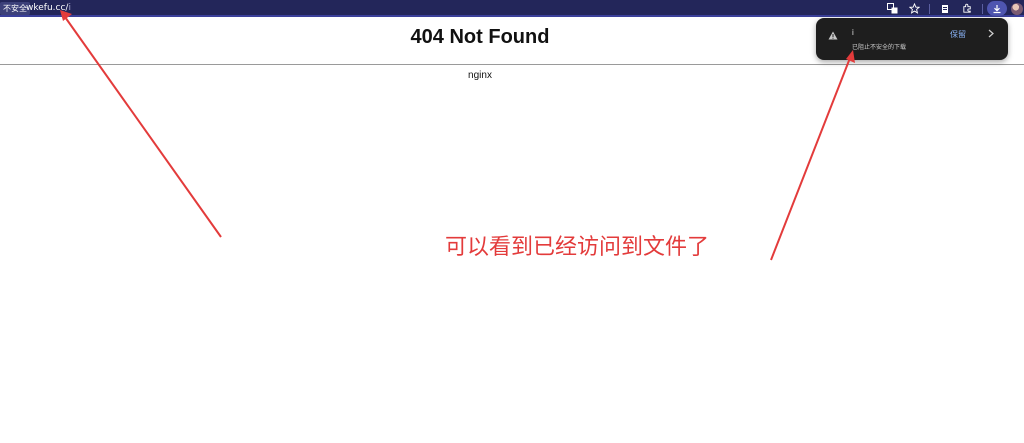 Image resolution: width=1024 pixels, height=443 pixels. What do you see at coordinates (850, 56) in the screenshot?
I see `annotation-arrowhead-popup` at bounding box center [850, 56].